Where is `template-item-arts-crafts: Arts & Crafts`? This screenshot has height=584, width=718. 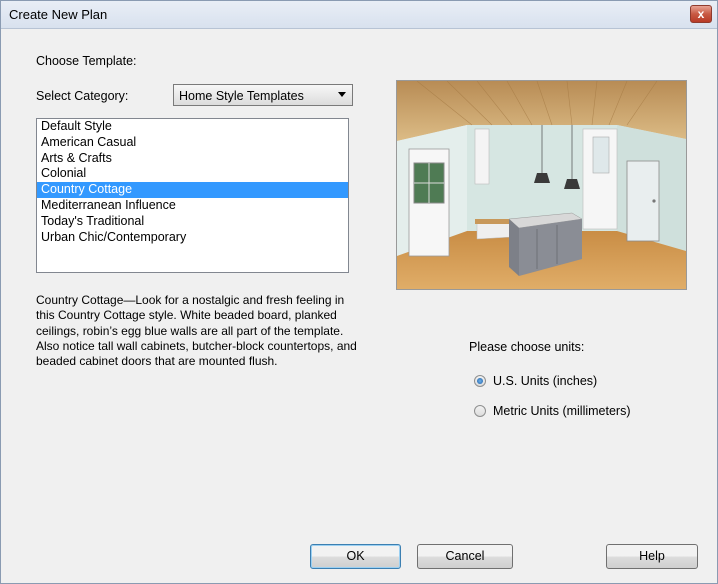
template-item-arts-crafts: Arts & Crafts is located at coordinates (192, 159).